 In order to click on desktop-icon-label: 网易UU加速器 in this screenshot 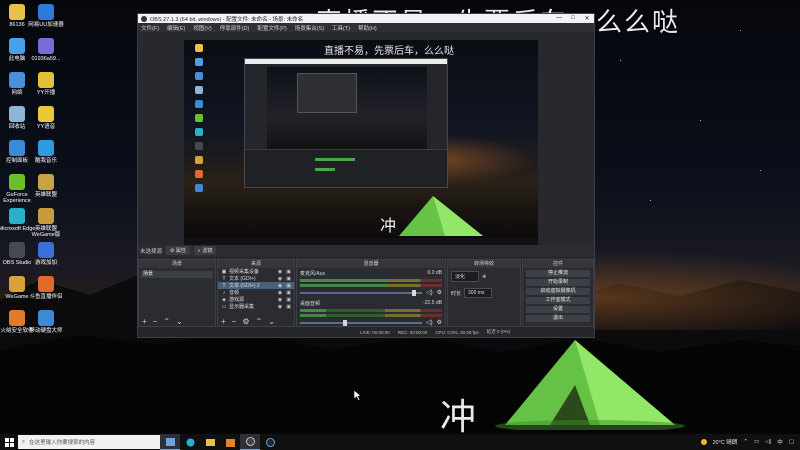, I will do `click(46, 25)`.